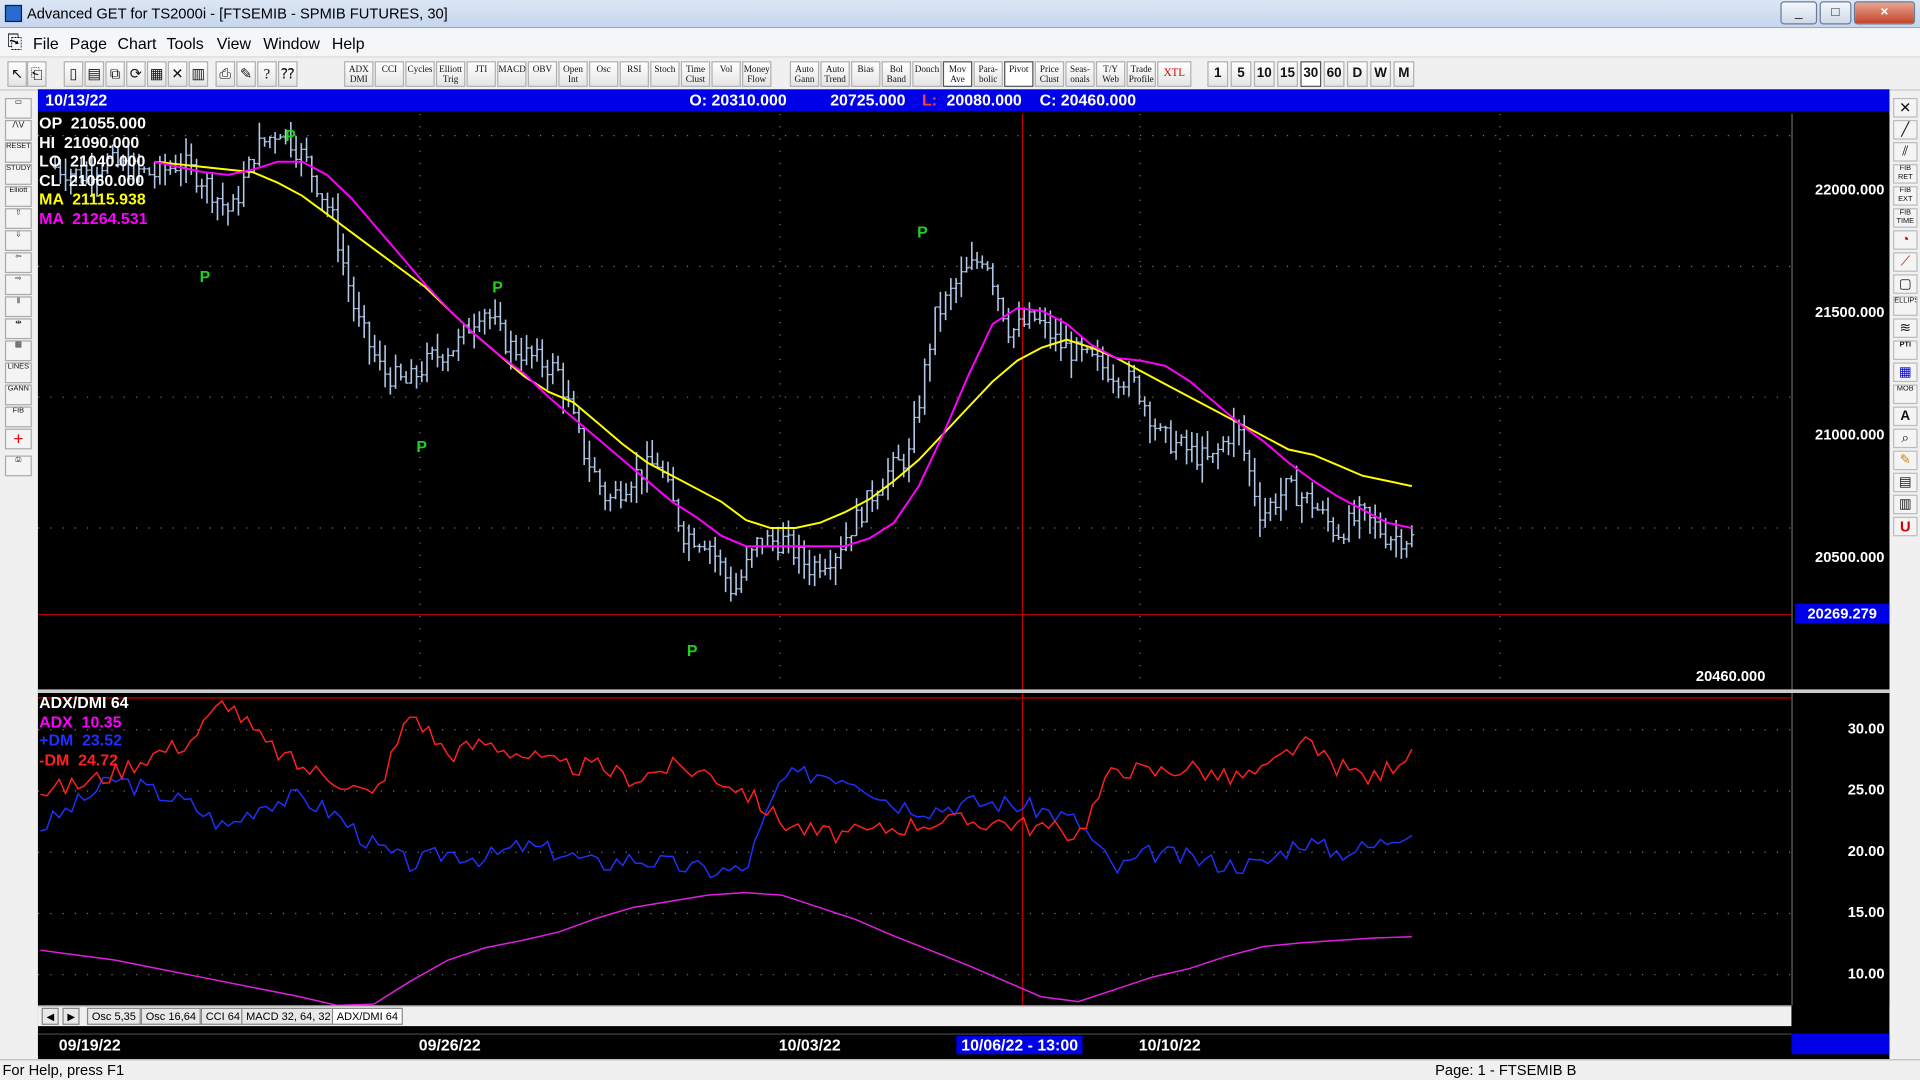 This screenshot has height=1080, width=1920. What do you see at coordinates (136, 74) in the screenshot?
I see `refresh-icon: ⟳` at bounding box center [136, 74].